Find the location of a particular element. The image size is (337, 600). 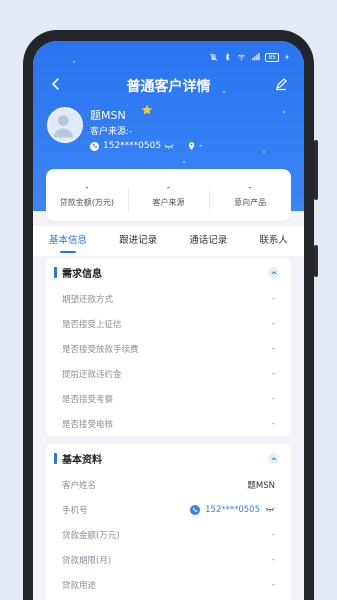

field-label: 贷款期限(月) is located at coordinates (87, 560).